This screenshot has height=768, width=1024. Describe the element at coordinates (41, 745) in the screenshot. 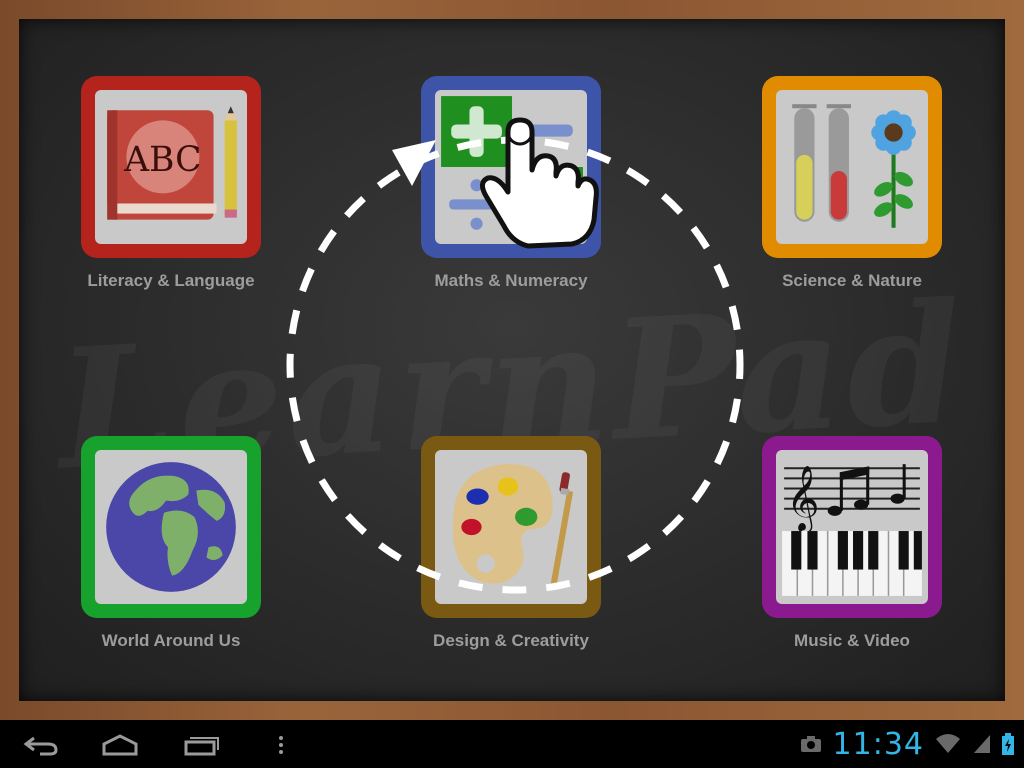

I see `back-icon` at that location.